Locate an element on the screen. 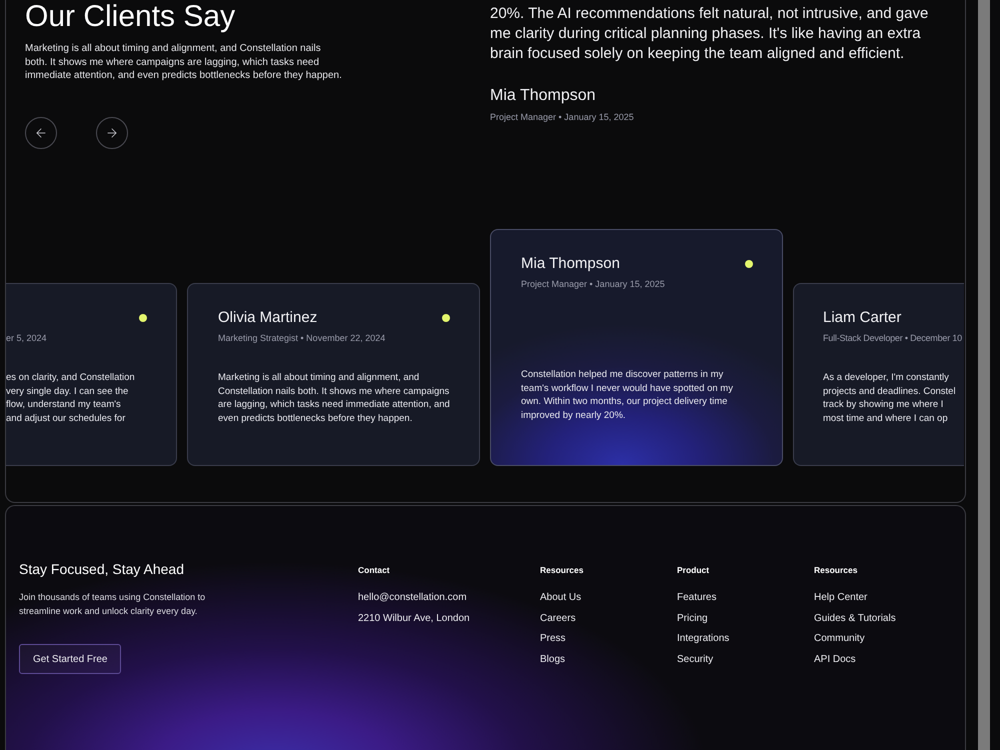 This screenshot has width=1000, height=750. footer-link: 2210 Wilbur Ave, London is located at coordinates (414, 619).